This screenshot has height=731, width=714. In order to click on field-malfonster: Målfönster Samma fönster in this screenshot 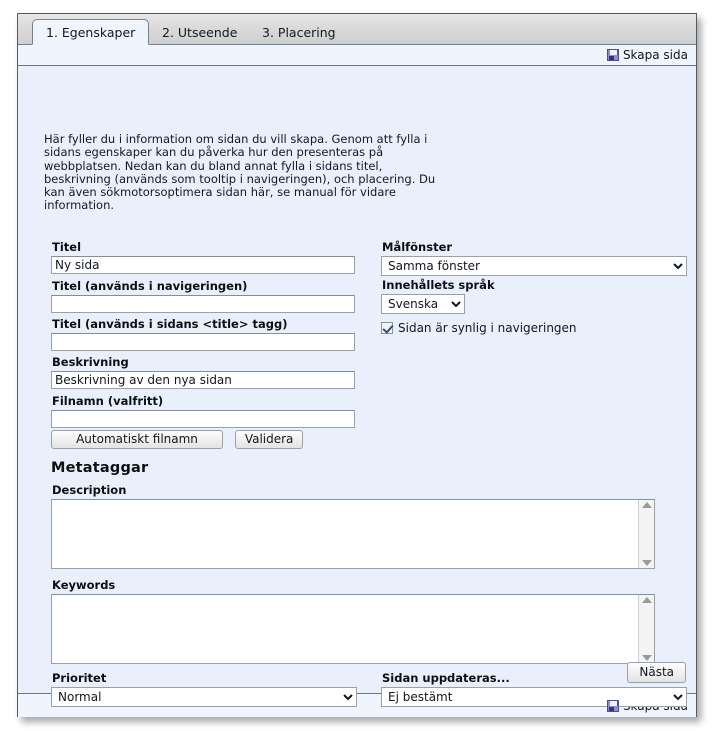, I will do `click(534, 258)`.